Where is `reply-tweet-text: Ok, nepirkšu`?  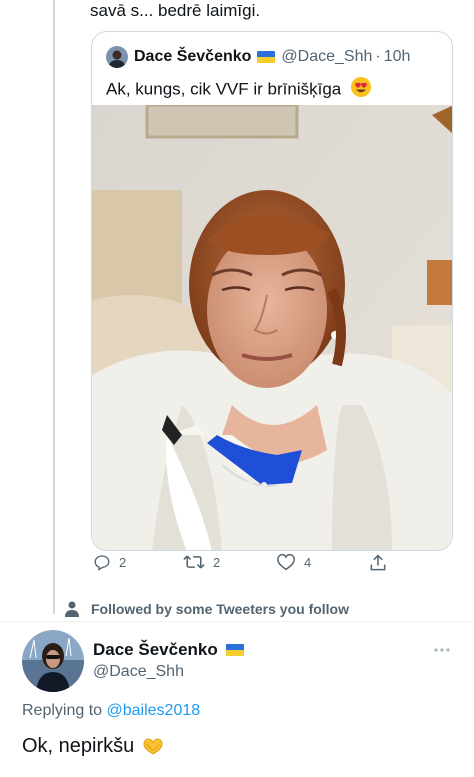
reply-tweet-text: Ok, nepirkšu is located at coordinates (93, 746).